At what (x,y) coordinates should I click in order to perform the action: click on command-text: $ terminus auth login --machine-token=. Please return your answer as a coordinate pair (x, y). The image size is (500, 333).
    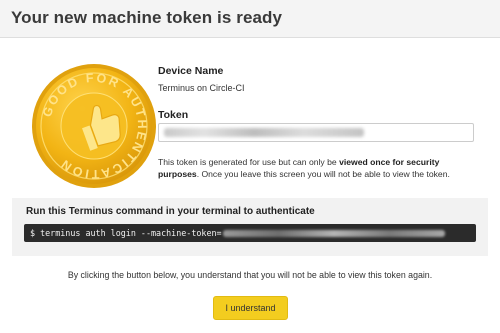
    Looking at the image, I should click on (126, 233).